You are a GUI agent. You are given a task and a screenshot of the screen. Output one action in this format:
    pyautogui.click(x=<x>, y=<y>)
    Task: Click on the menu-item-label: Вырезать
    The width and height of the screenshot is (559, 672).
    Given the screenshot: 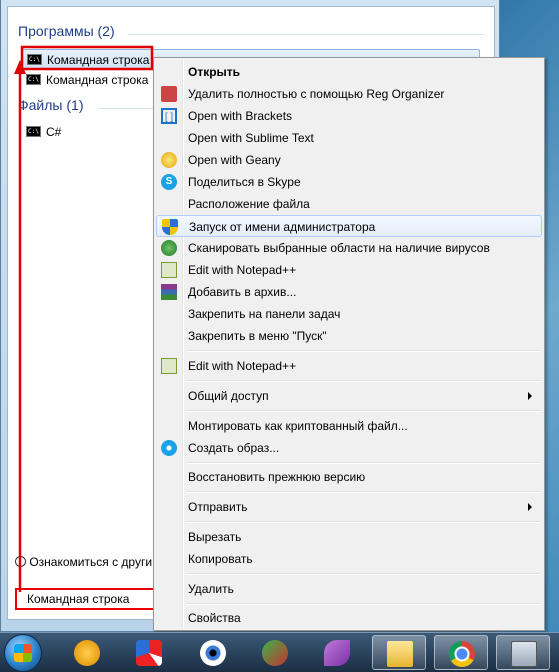 What is the action you would take?
    pyautogui.click(x=215, y=537)
    